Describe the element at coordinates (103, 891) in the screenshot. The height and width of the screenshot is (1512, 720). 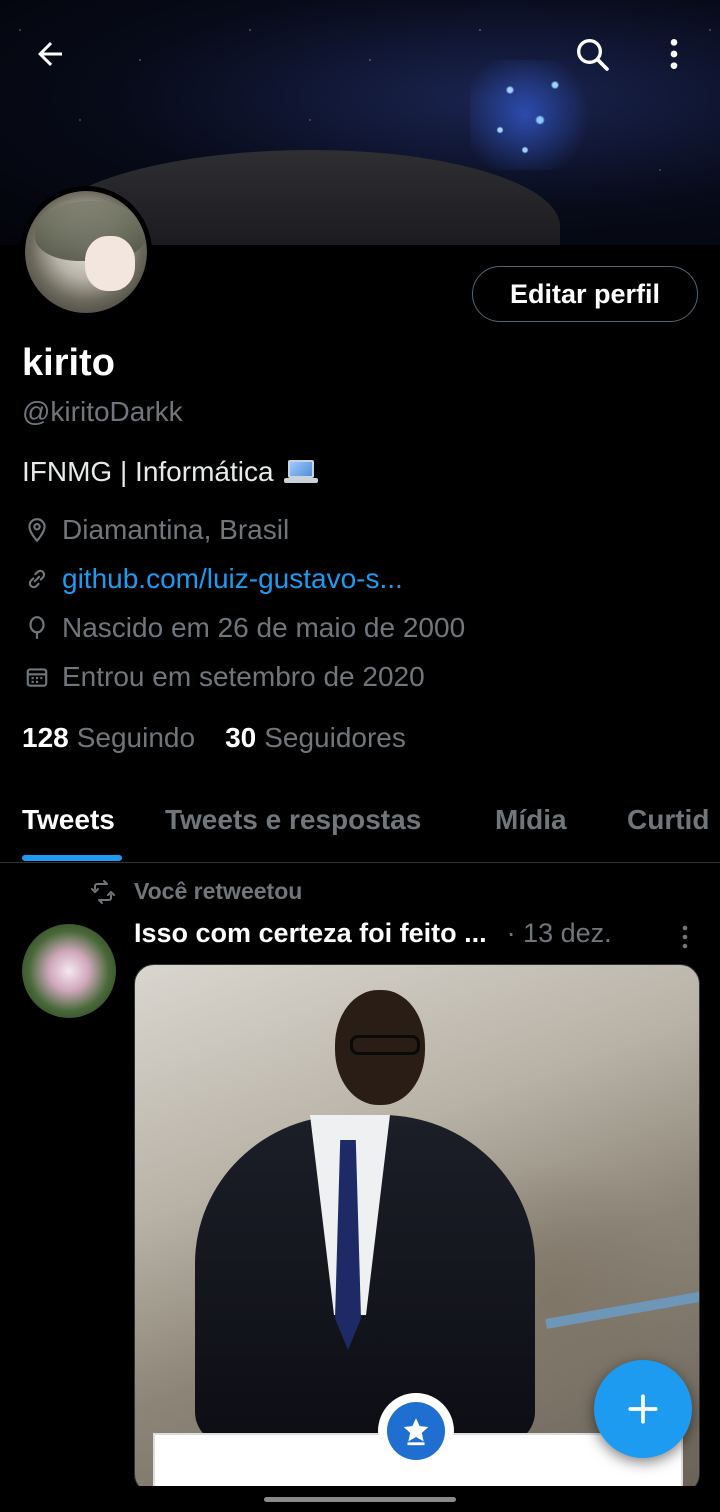
I see `retweet-icon` at that location.